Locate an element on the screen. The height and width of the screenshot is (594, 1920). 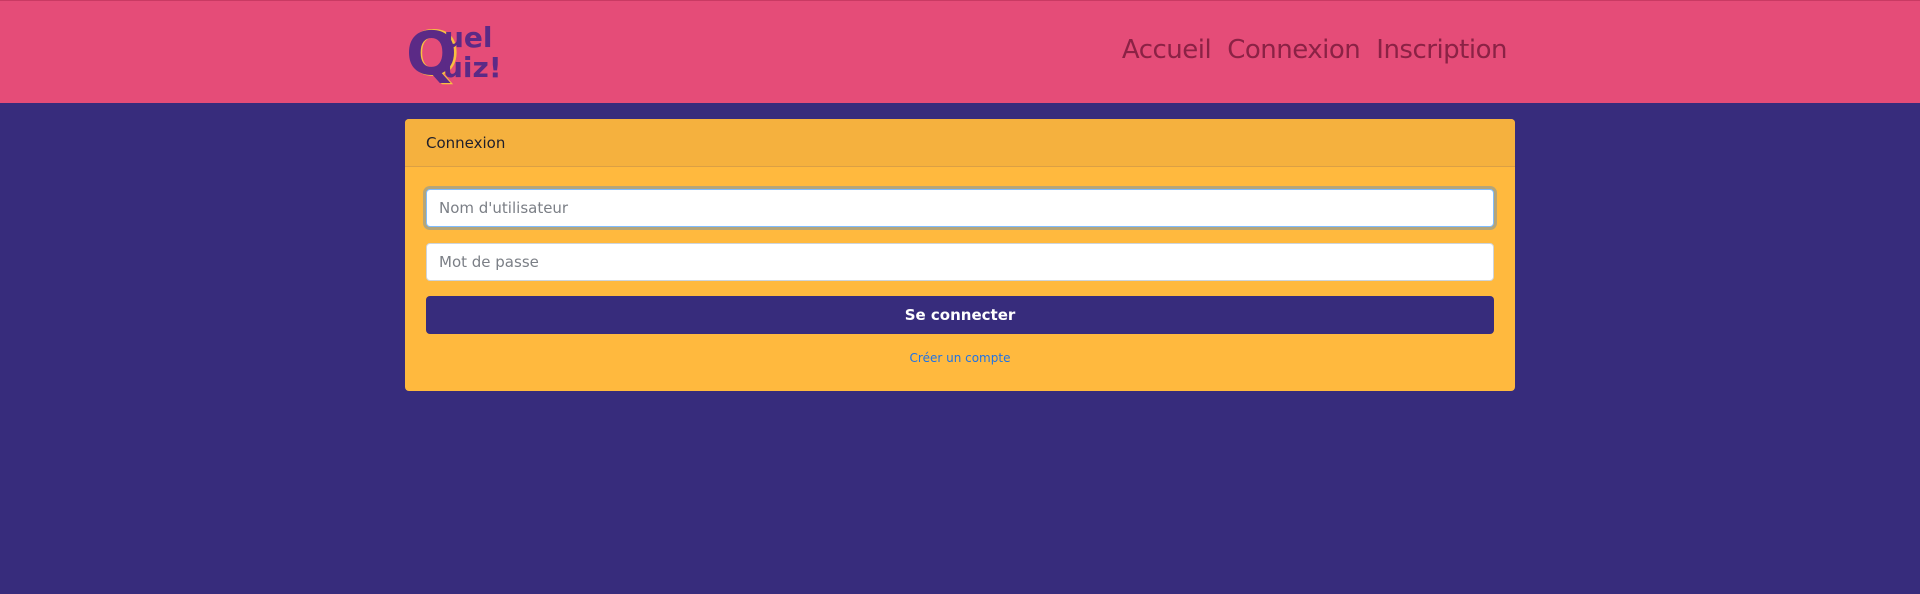
create-account-link: Créer un compte is located at coordinates (960, 358).